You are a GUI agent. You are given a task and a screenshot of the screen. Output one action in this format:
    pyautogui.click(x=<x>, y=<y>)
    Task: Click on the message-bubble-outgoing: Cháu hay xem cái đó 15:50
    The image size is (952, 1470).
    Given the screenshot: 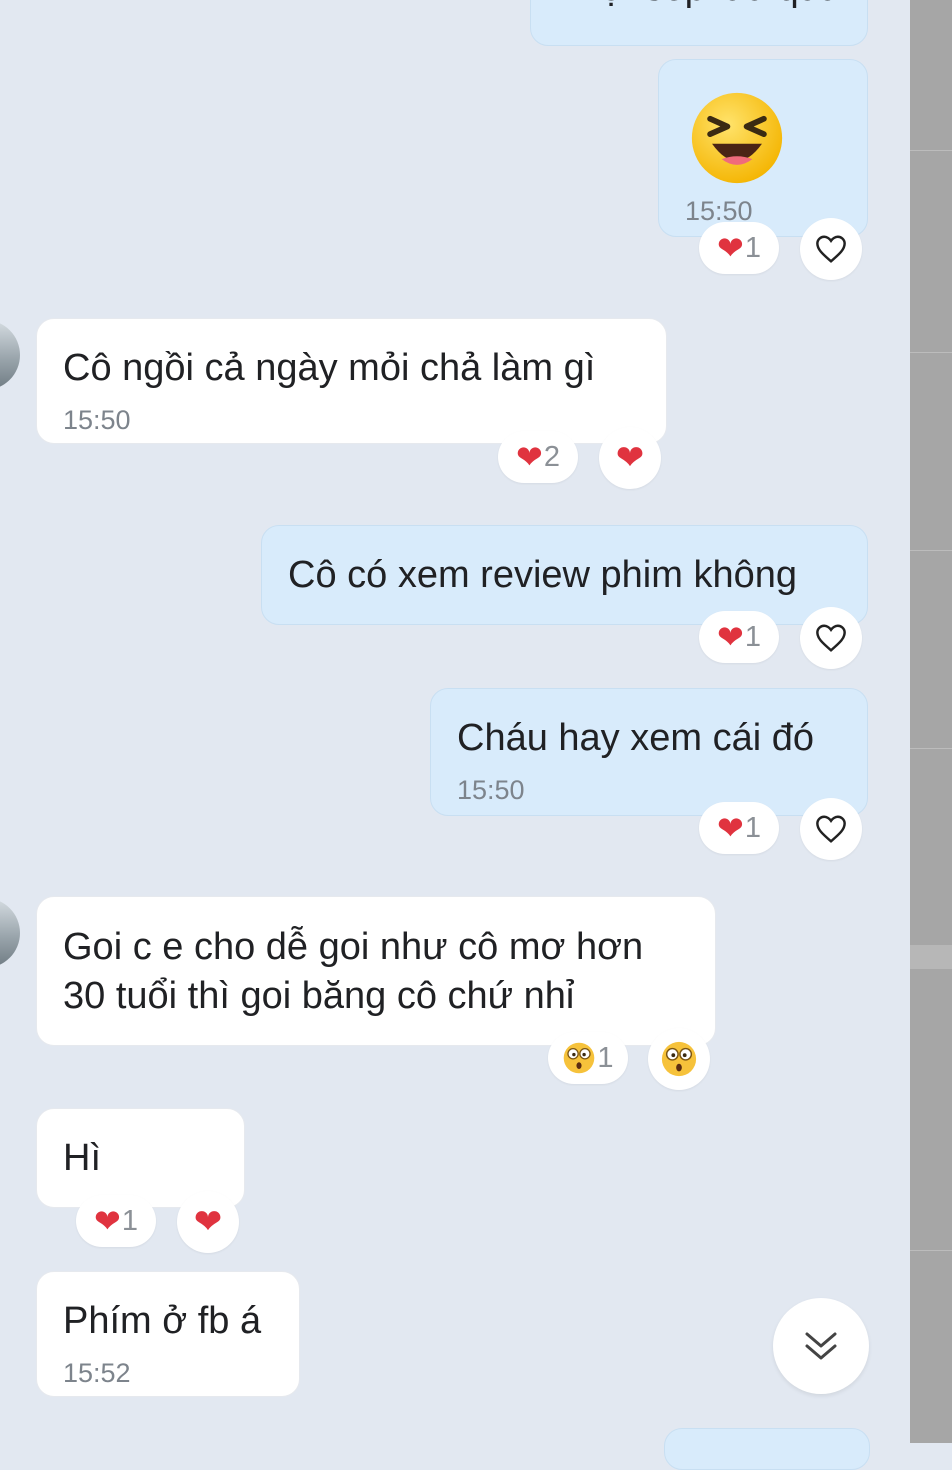 What is the action you would take?
    pyautogui.click(x=649, y=752)
    